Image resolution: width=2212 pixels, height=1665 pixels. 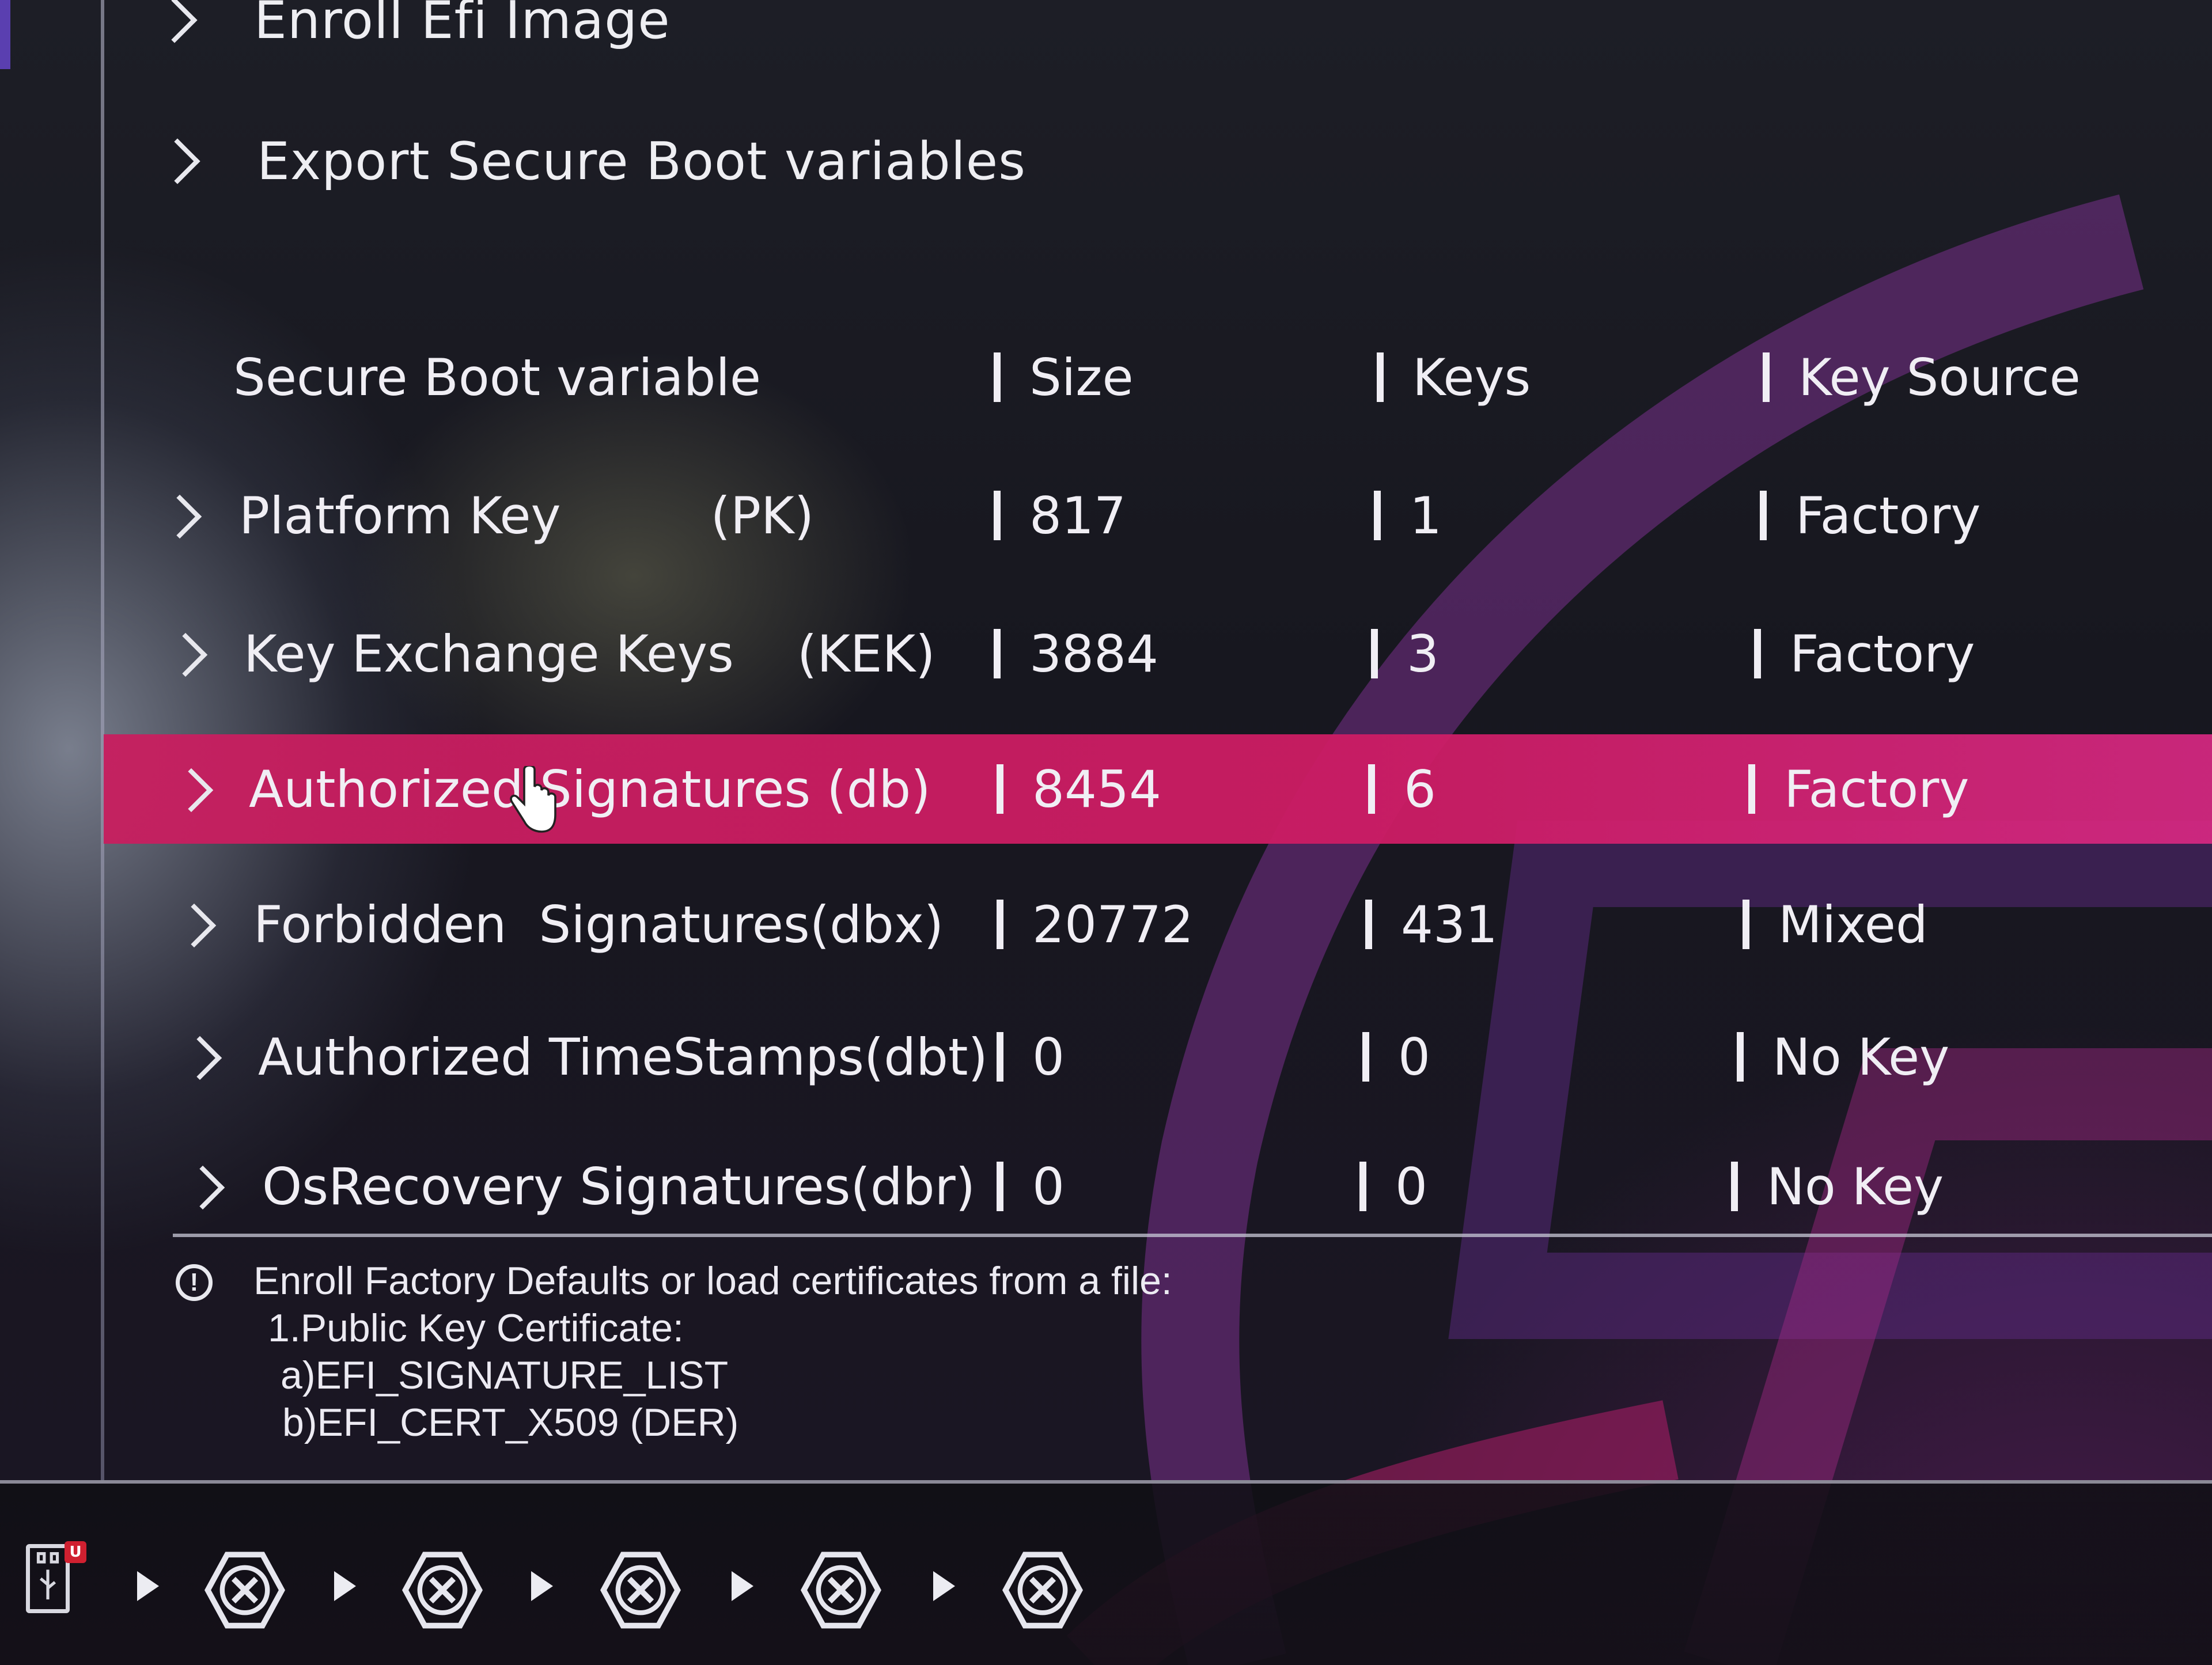 What do you see at coordinates (5, 34) in the screenshot?
I see `left-accent-rail` at bounding box center [5, 34].